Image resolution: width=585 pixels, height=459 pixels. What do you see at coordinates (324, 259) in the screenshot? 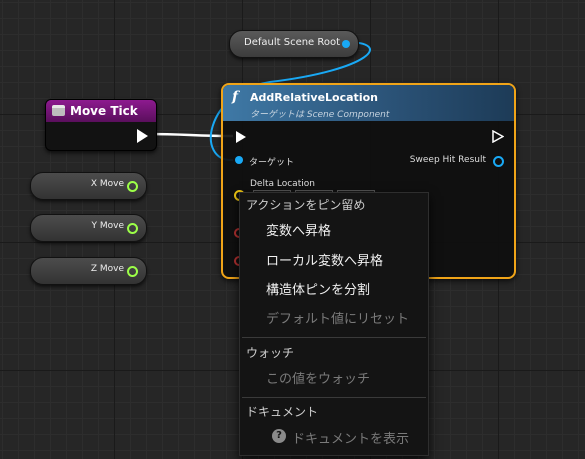
I see `promote-to-local-variable-item: ローカル変数へ昇格` at bounding box center [324, 259].